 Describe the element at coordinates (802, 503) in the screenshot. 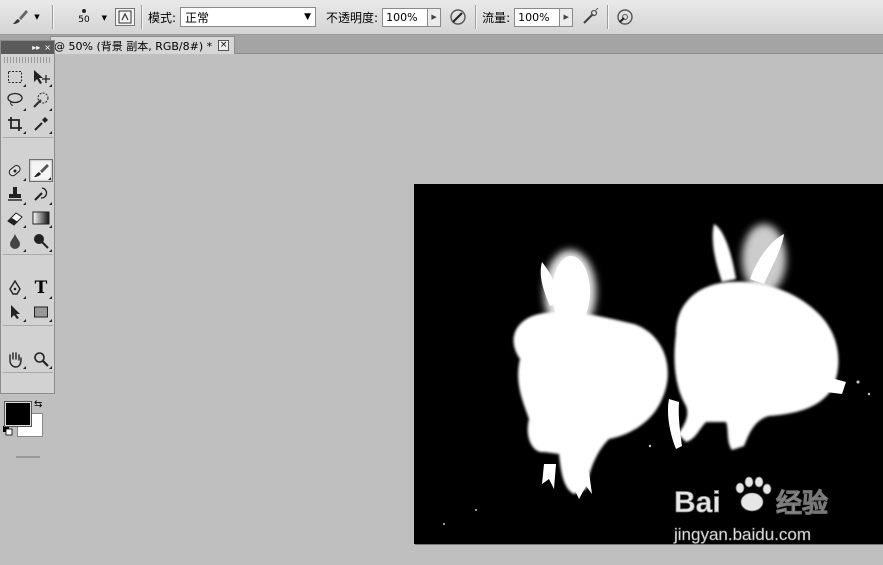

I see `watermark-logo-suffix: 经验` at that location.